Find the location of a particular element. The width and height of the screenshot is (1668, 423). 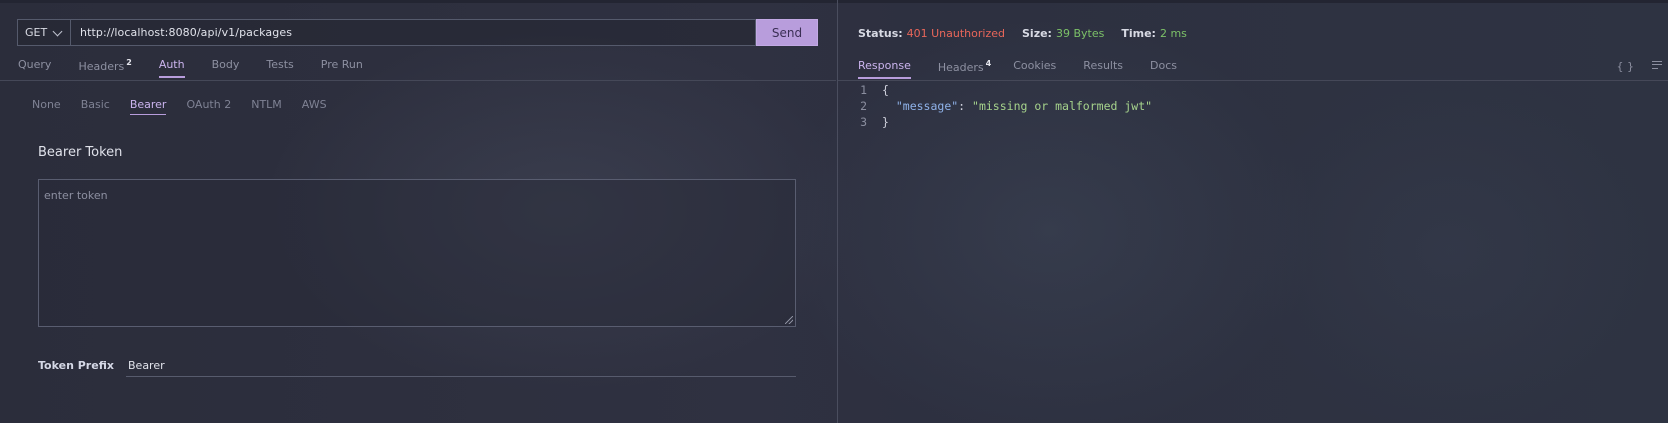

line-number: 2 is located at coordinates (863, 106).